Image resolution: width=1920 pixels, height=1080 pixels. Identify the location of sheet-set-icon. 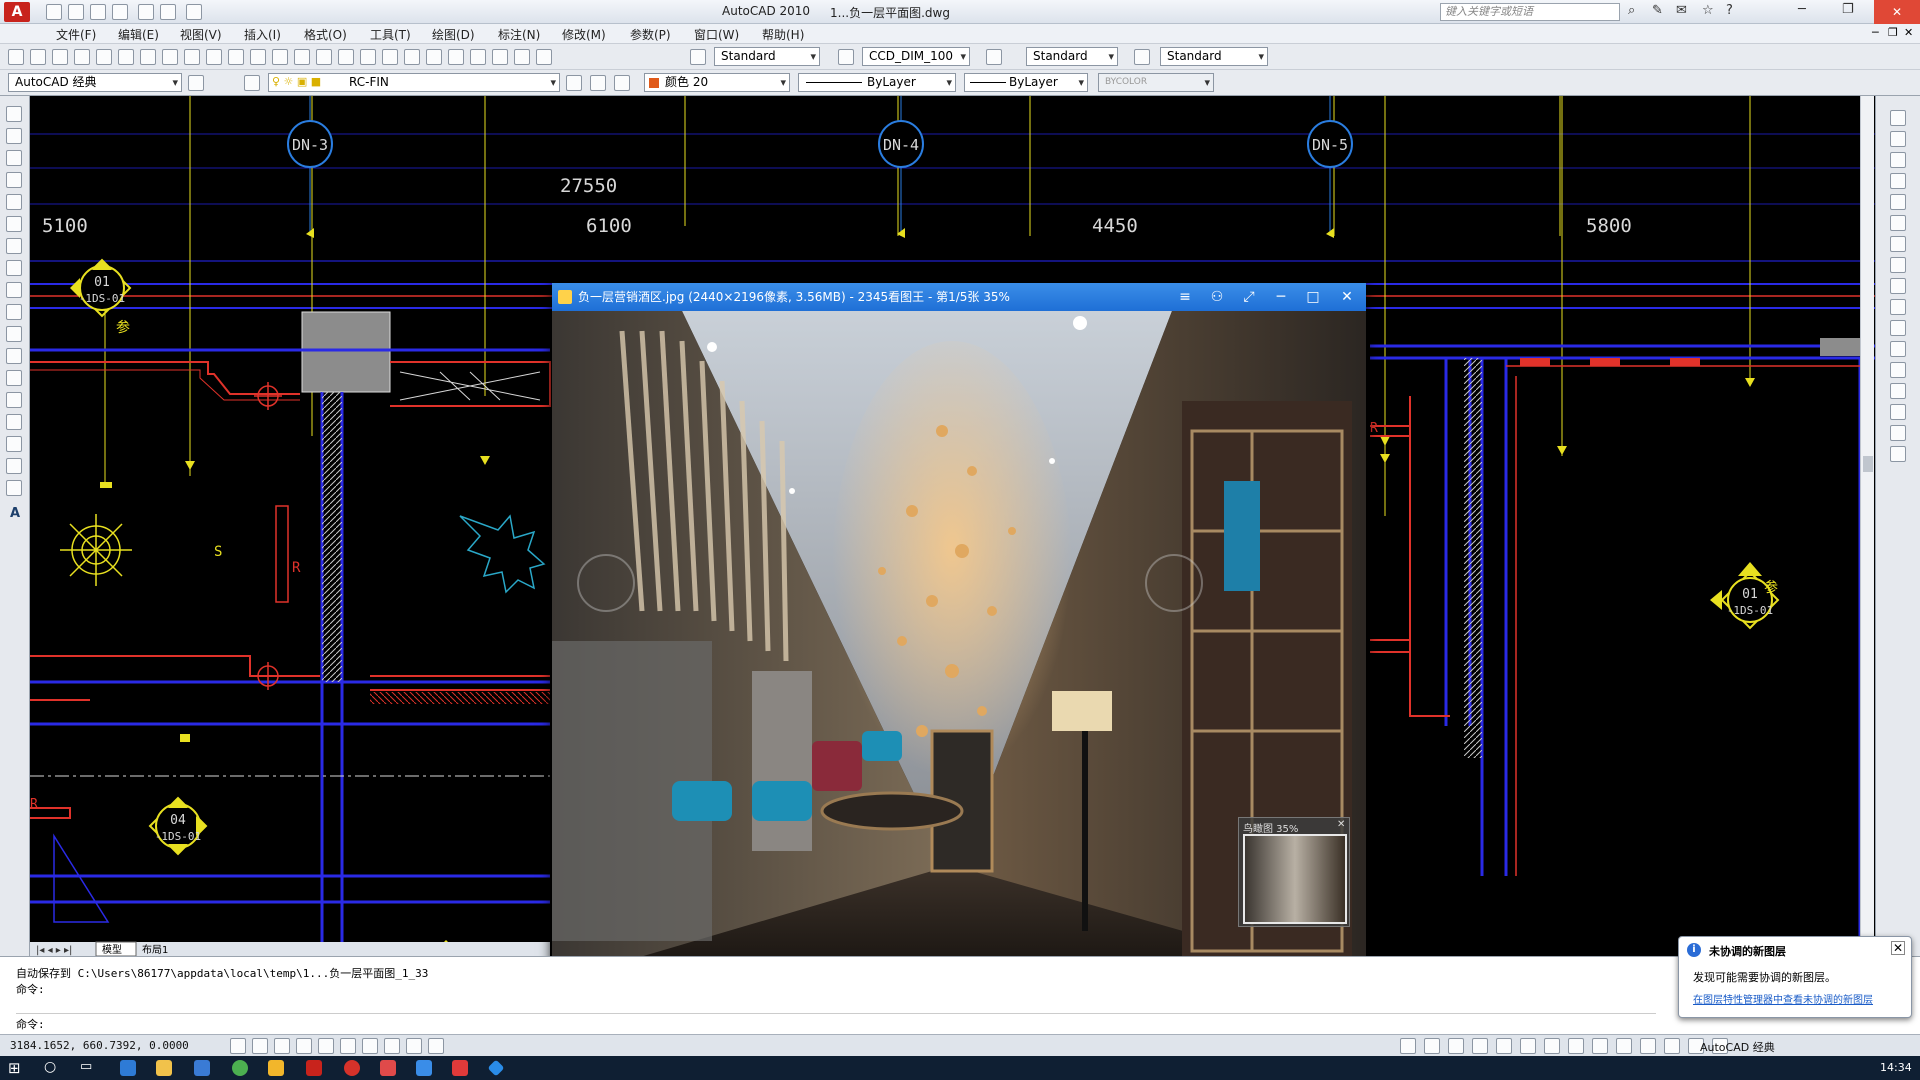
(478, 57).